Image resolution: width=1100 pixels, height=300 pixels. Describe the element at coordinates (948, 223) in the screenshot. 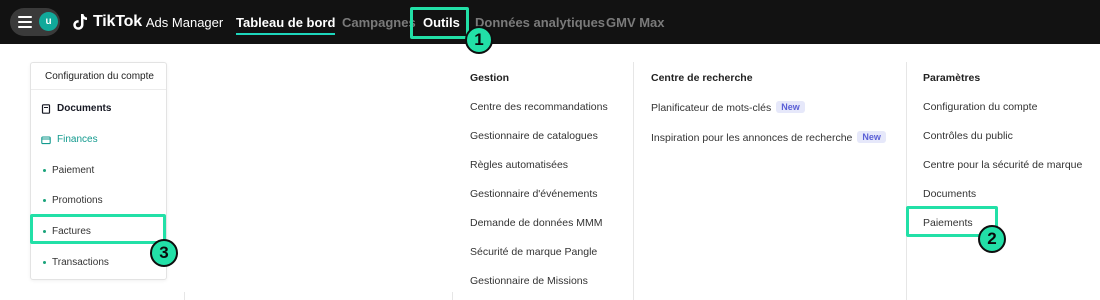

I see `parametres-item-paiements: Paiements` at that location.